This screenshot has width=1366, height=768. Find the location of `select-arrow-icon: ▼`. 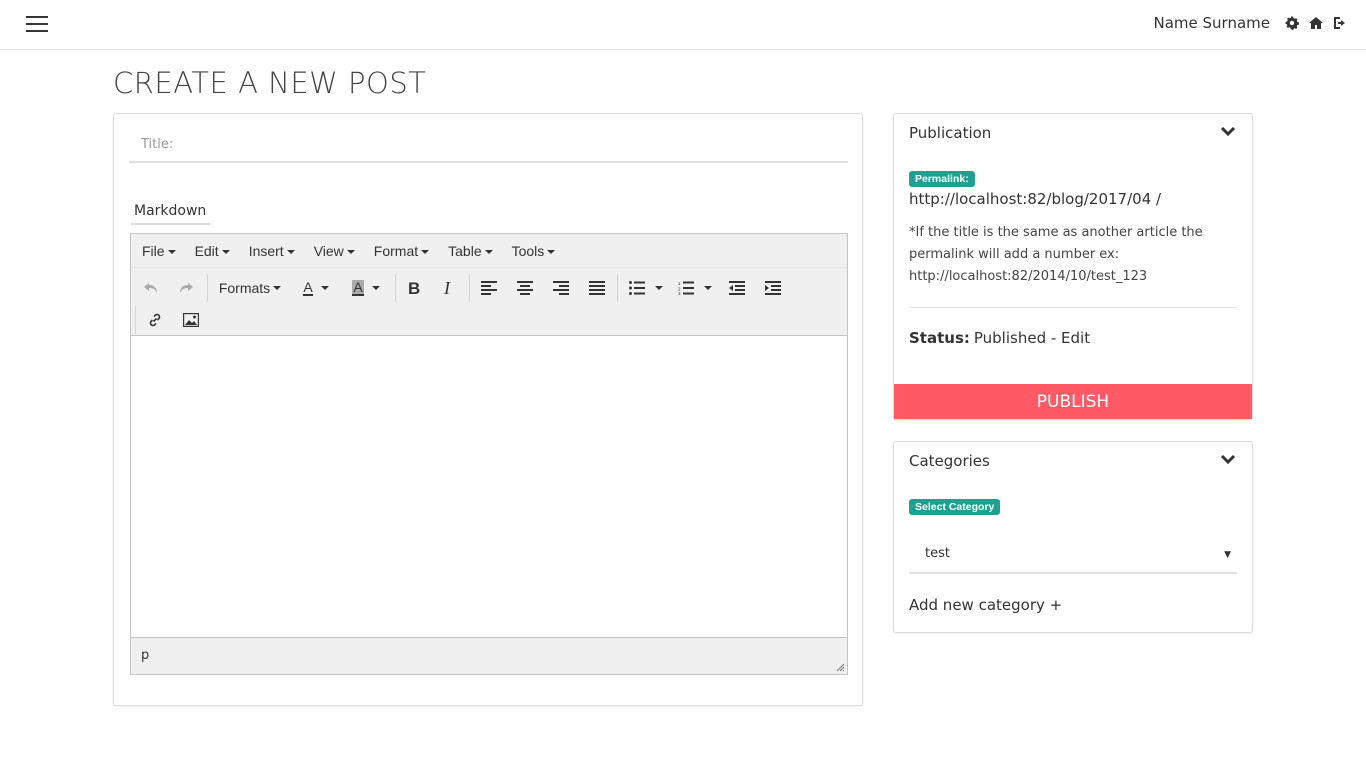

select-arrow-icon: ▼ is located at coordinates (1227, 555).